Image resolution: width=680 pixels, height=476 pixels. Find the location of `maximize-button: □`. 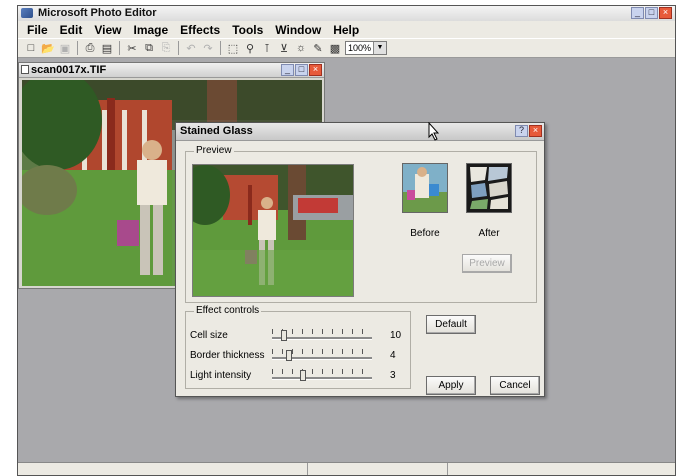

maximize-button: □ is located at coordinates (651, 13).